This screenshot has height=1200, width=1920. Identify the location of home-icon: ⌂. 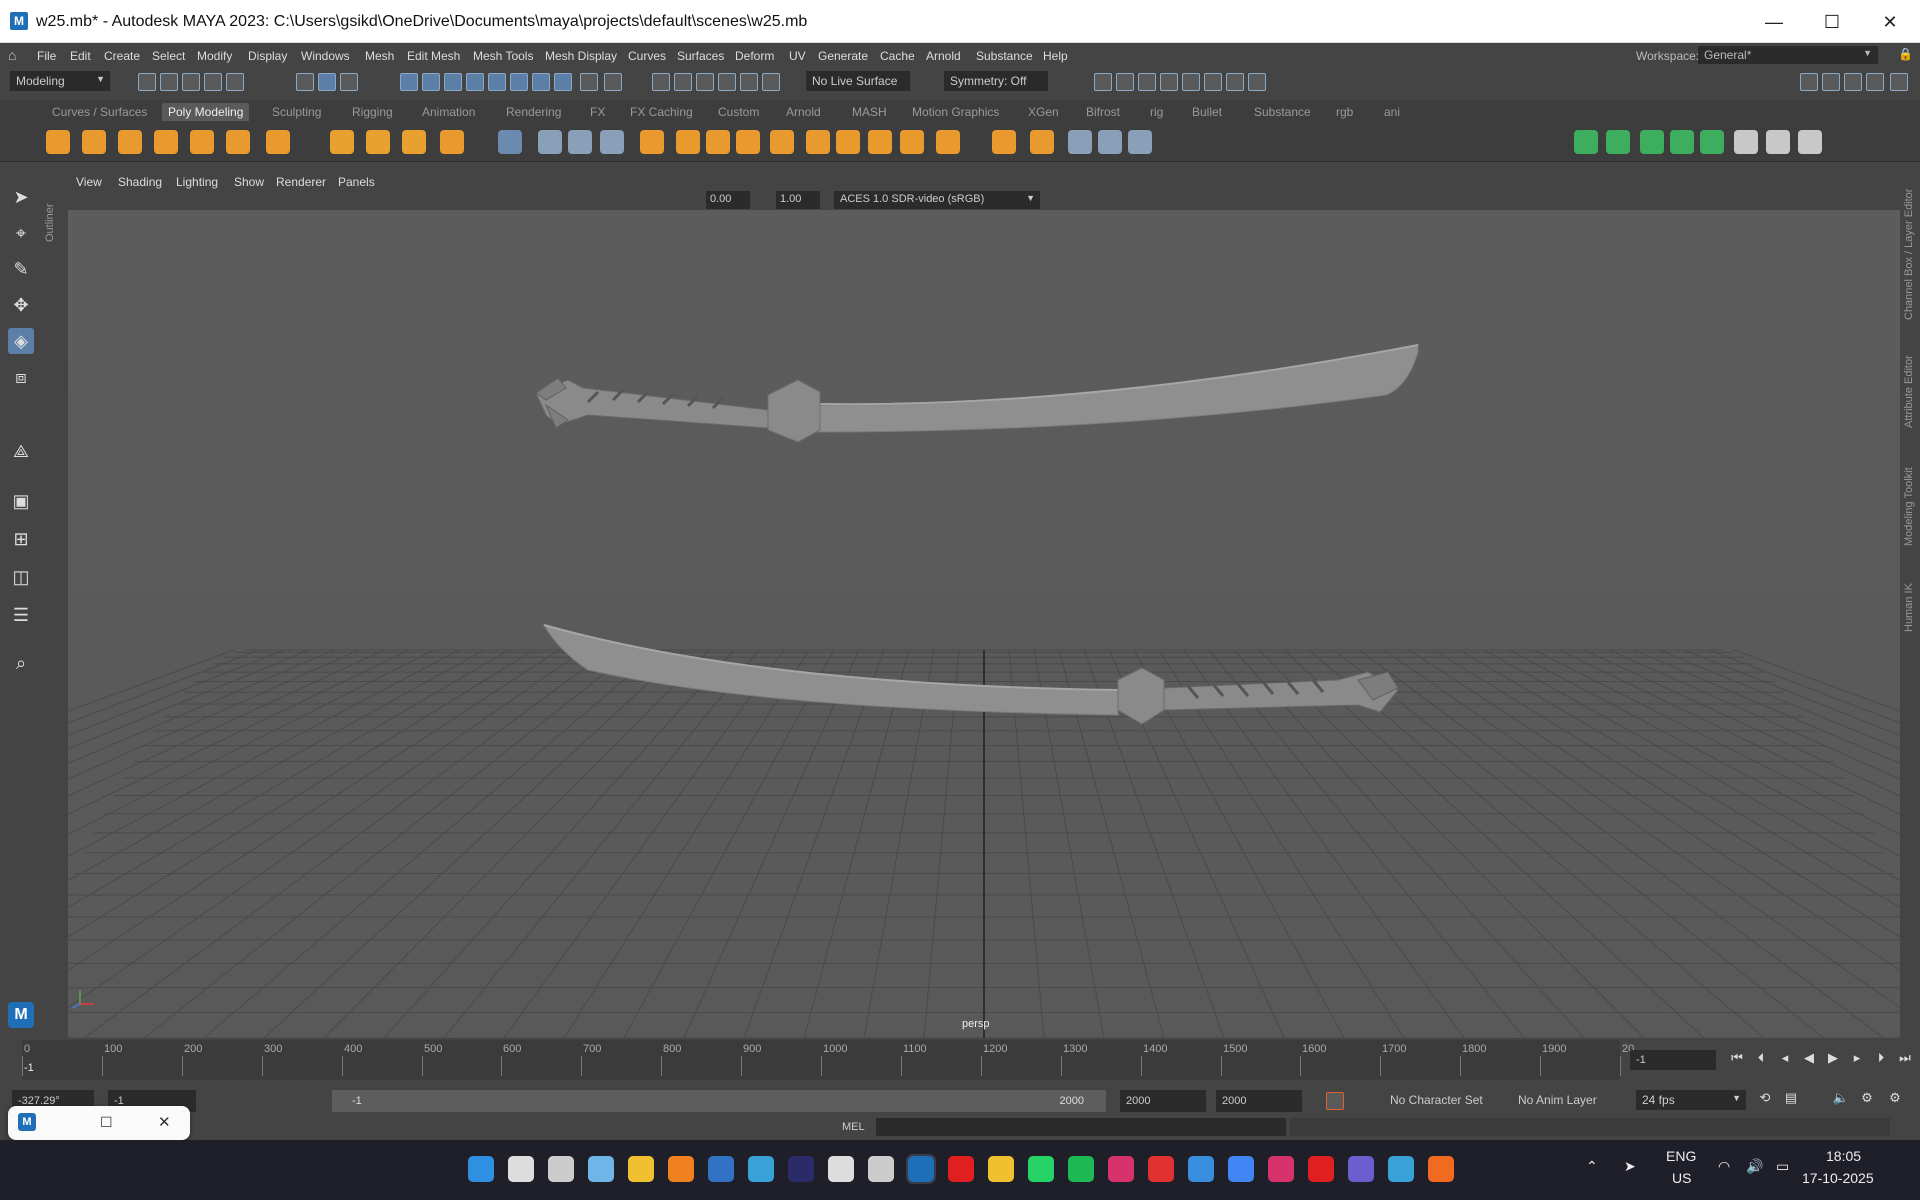
(16, 55).